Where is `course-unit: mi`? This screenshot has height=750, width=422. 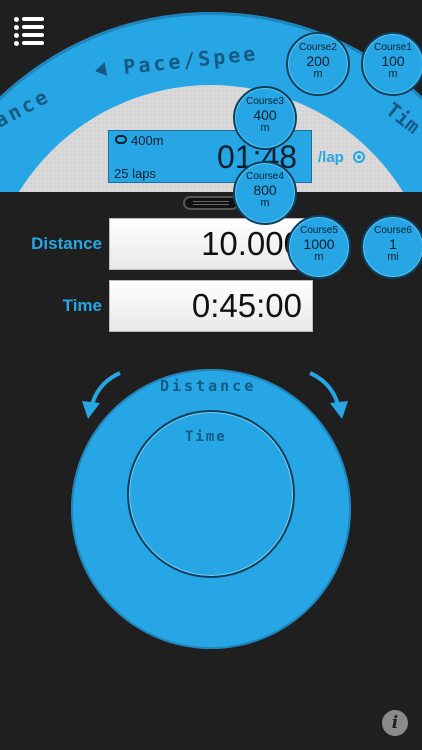
course-unit: mi is located at coordinates (393, 257).